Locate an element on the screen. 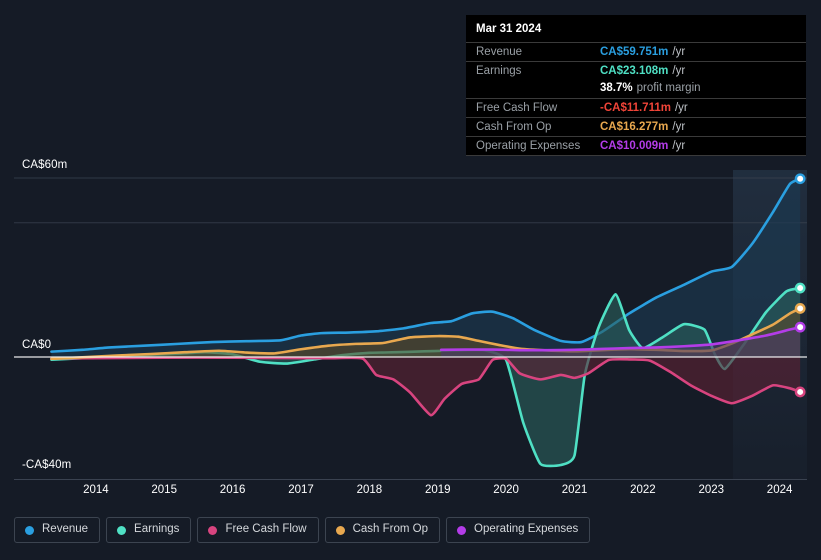  tooltip-row-value: CA$23.108m is located at coordinates (634, 71).